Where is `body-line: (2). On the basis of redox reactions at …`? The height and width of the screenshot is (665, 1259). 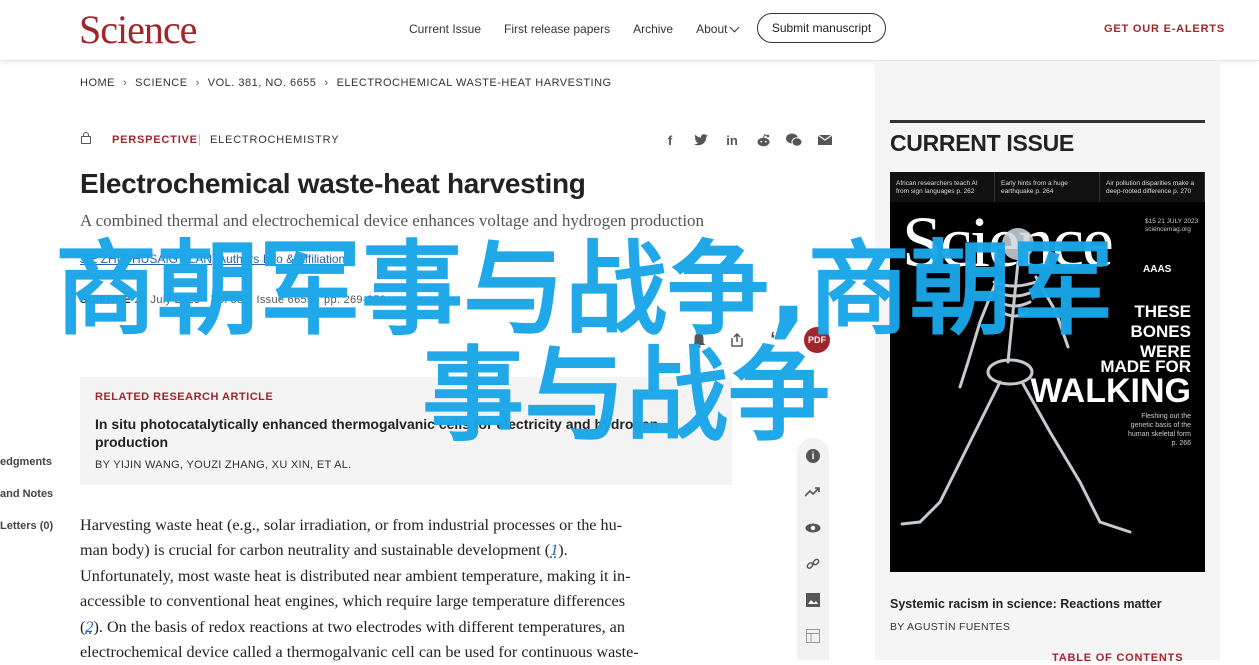
body-line: (2). On the basis of redox reactions at … is located at coordinates (400, 627).